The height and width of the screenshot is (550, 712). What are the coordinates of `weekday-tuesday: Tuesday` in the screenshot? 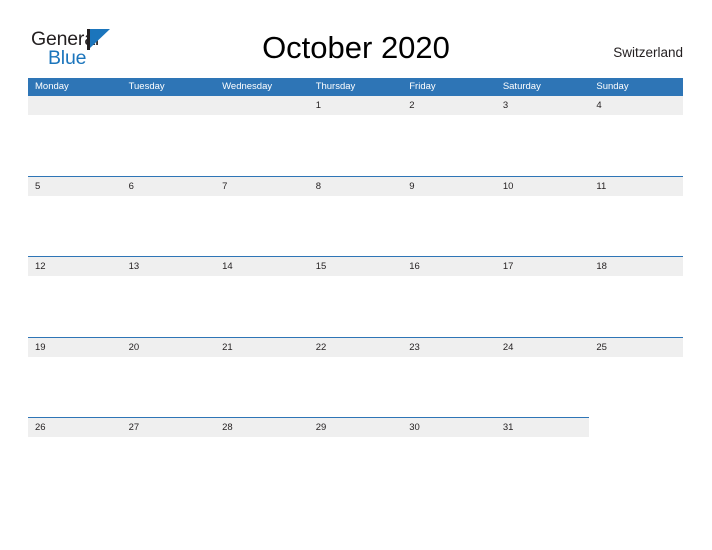 It's located at (146, 86).